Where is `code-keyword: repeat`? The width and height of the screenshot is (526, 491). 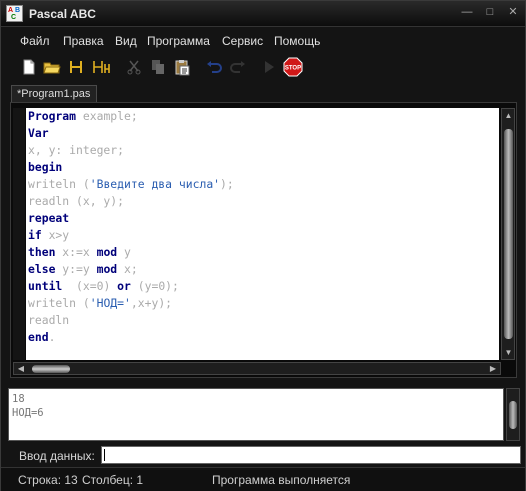
code-keyword: repeat is located at coordinates (49, 218).